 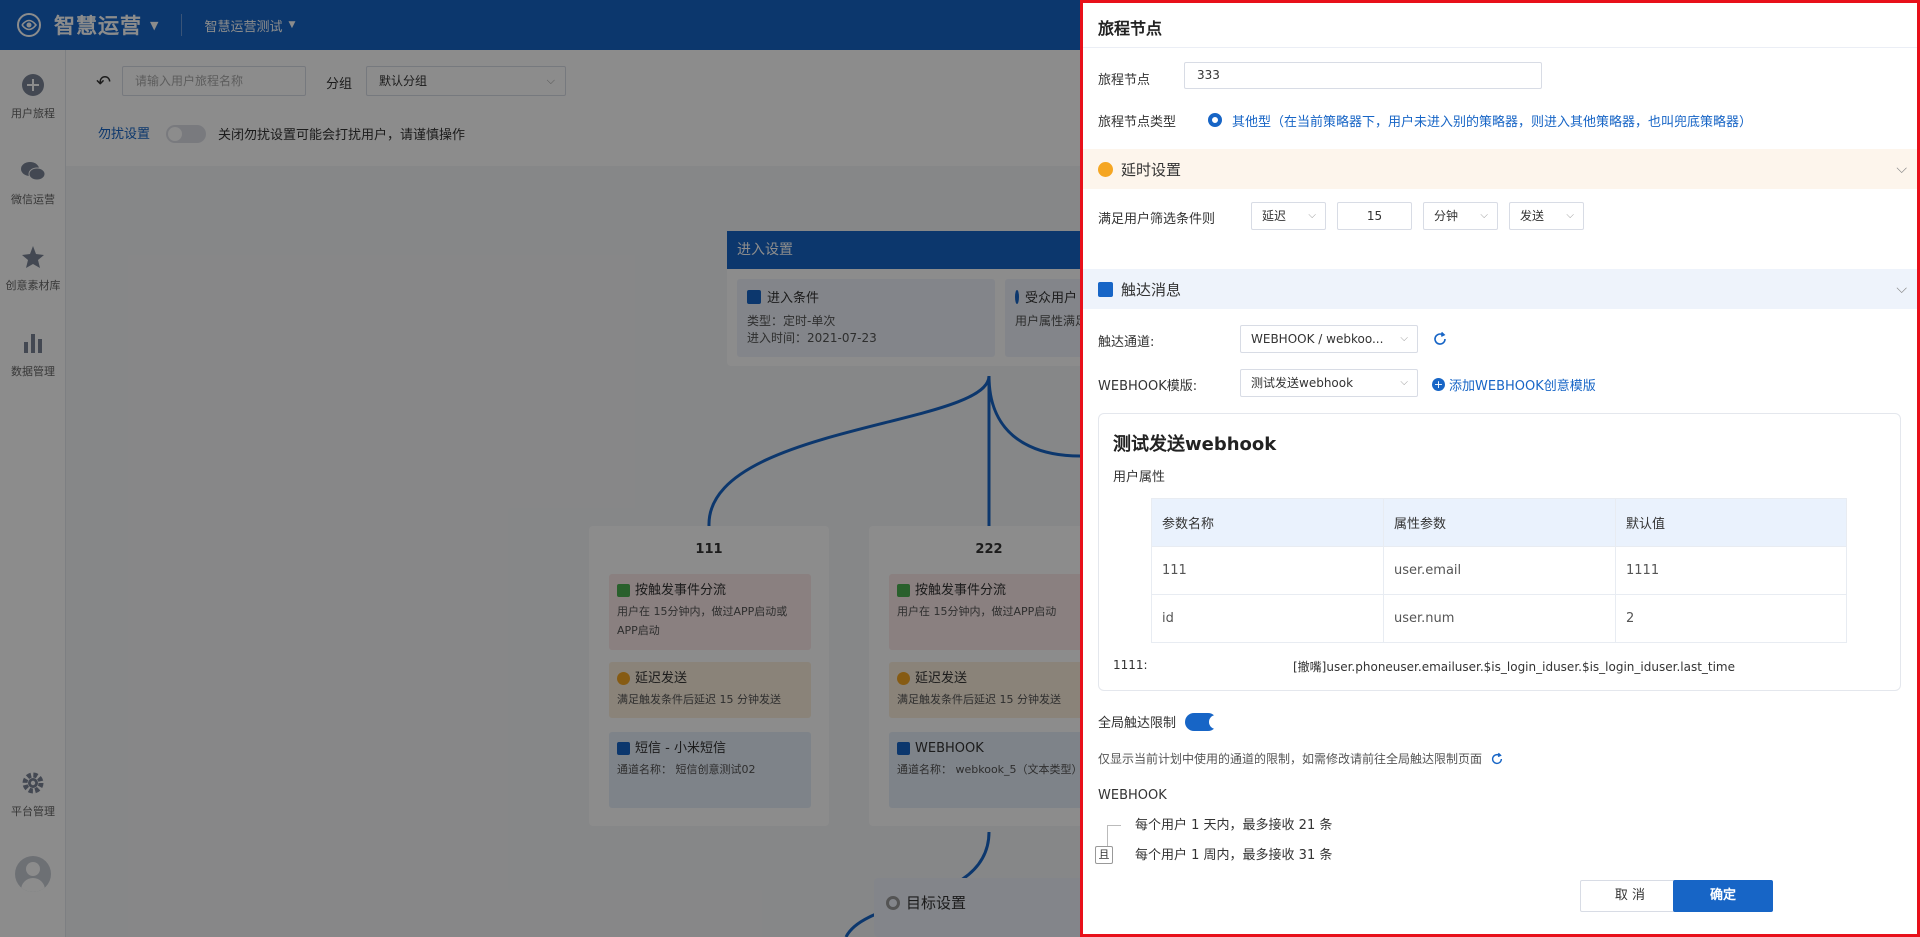 What do you see at coordinates (1500, 47) in the screenshot?
I see `divider` at bounding box center [1500, 47].